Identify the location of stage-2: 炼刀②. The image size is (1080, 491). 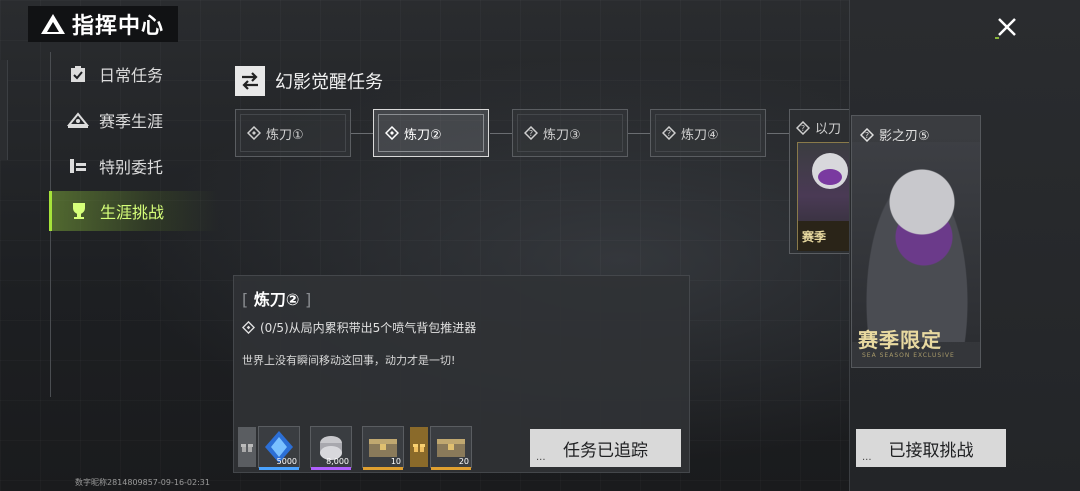
(431, 133).